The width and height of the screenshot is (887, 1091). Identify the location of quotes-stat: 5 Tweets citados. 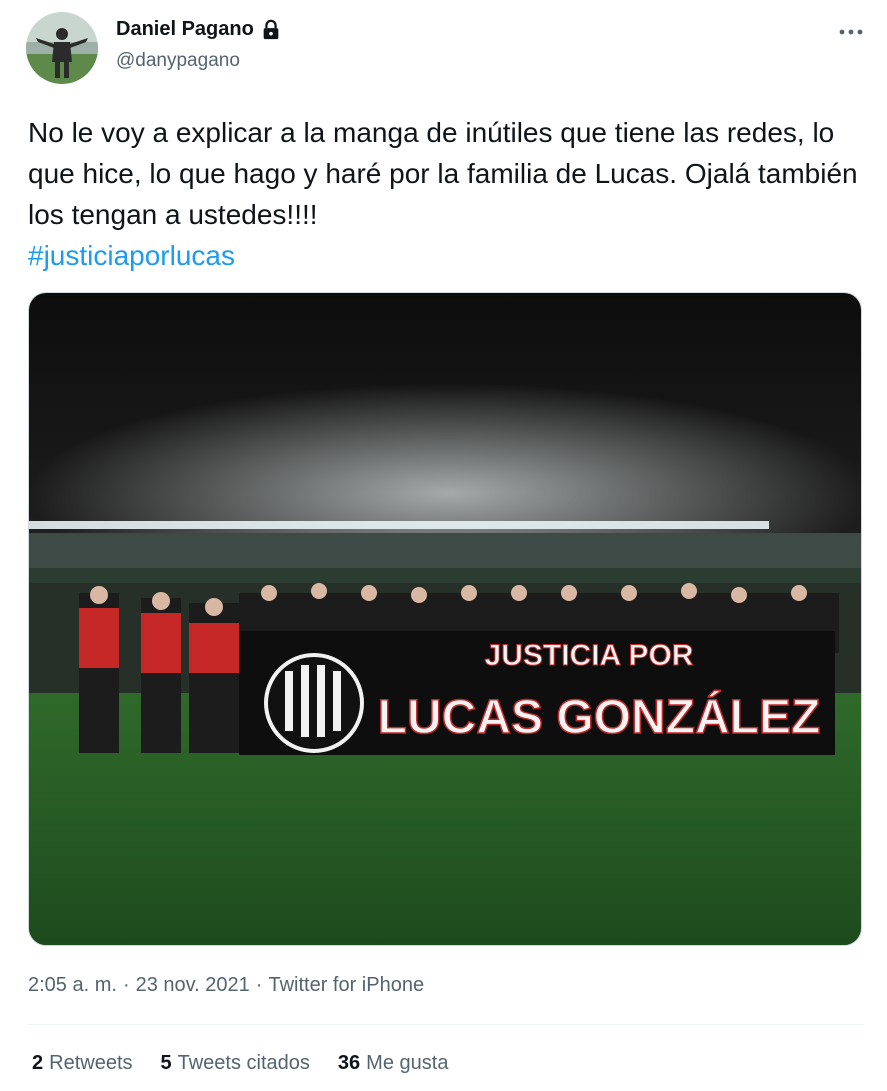
(235, 1063).